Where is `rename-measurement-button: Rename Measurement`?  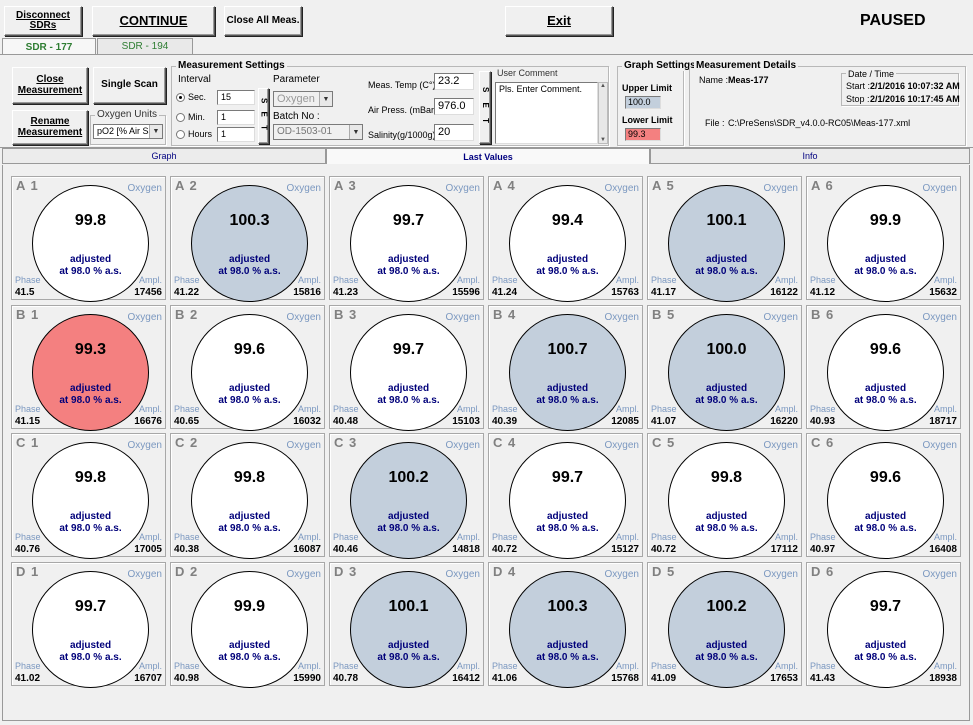
rename-measurement-button: Rename Measurement is located at coordinates (50, 127).